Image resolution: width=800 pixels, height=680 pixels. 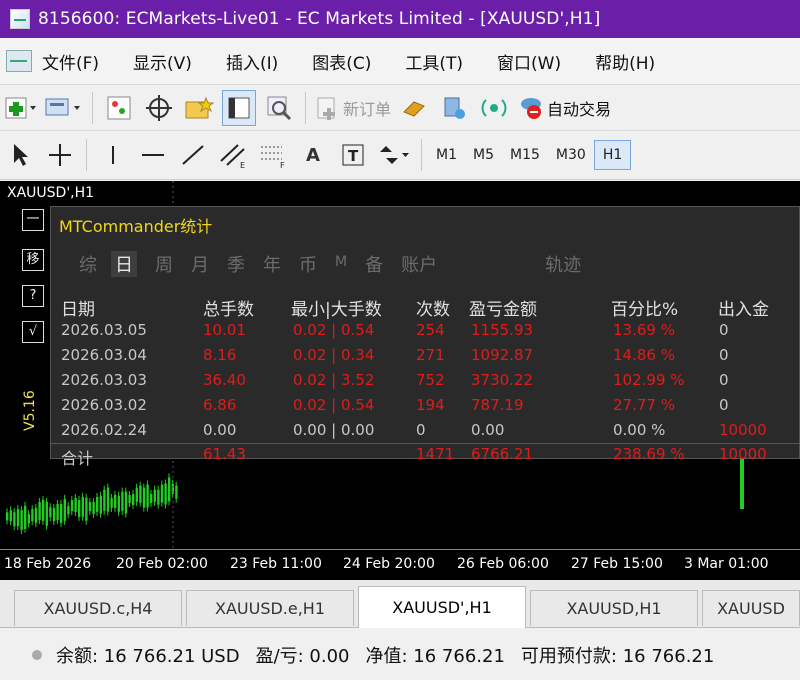 What do you see at coordinates (494, 108) in the screenshot?
I see `radio-button` at bounding box center [494, 108].